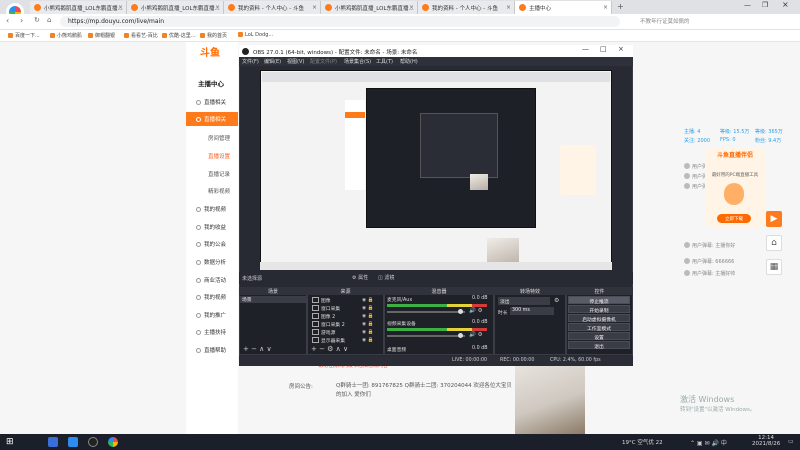 This screenshot has width=800, height=450. What do you see at coordinates (389, 278) in the screenshot?
I see `filters-label: 滤镜` at bounding box center [389, 278].